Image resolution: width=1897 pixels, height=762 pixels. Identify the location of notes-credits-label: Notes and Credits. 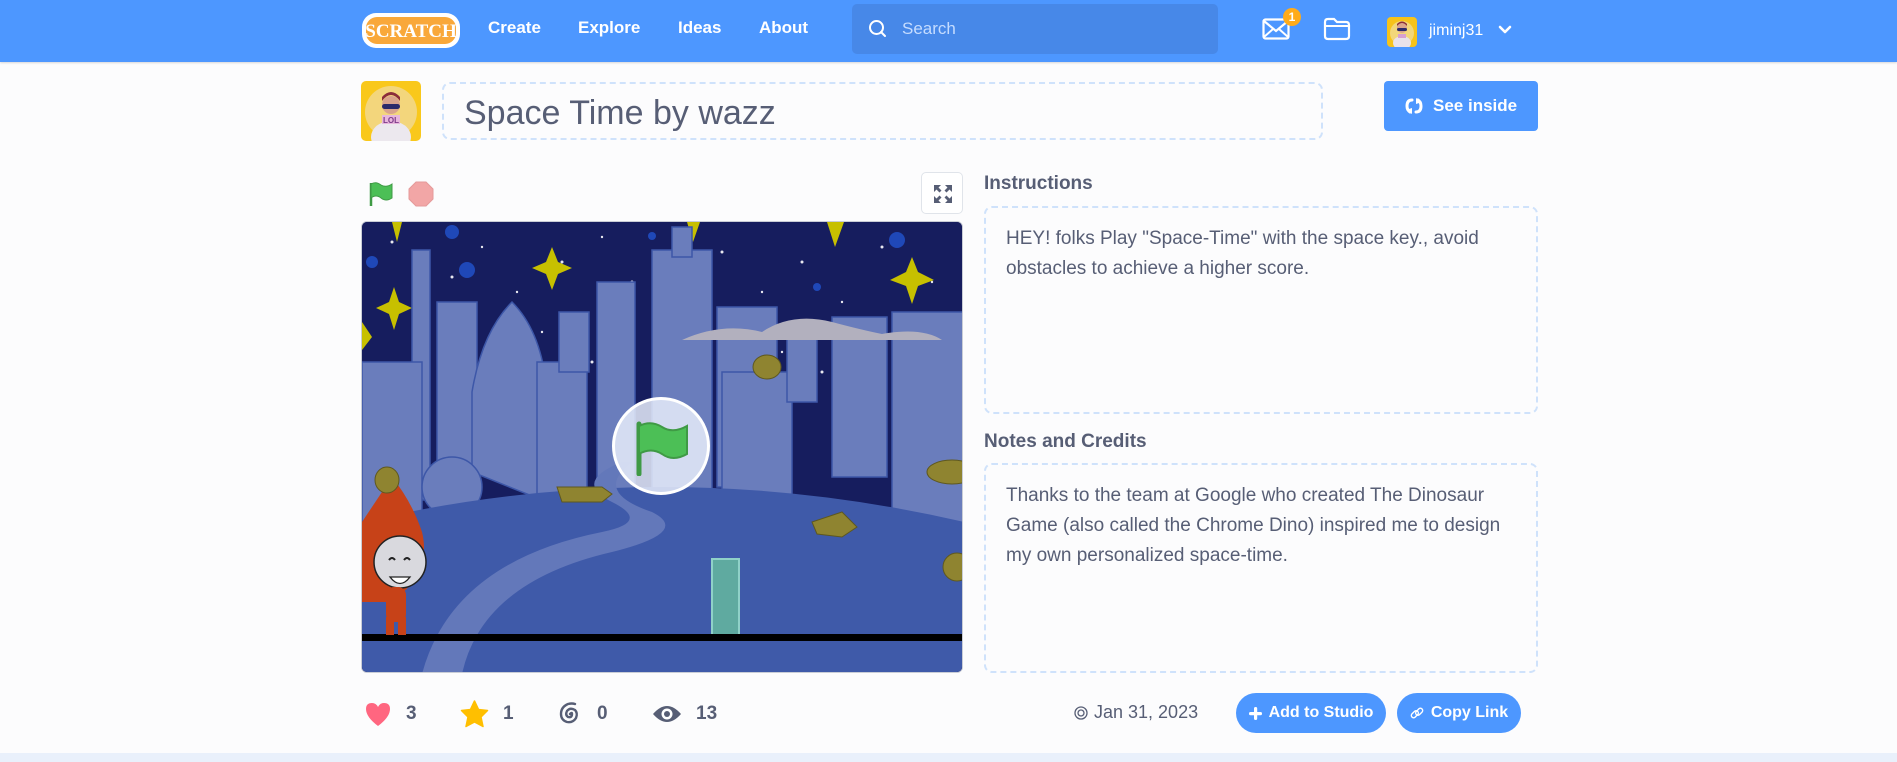
(1065, 441).